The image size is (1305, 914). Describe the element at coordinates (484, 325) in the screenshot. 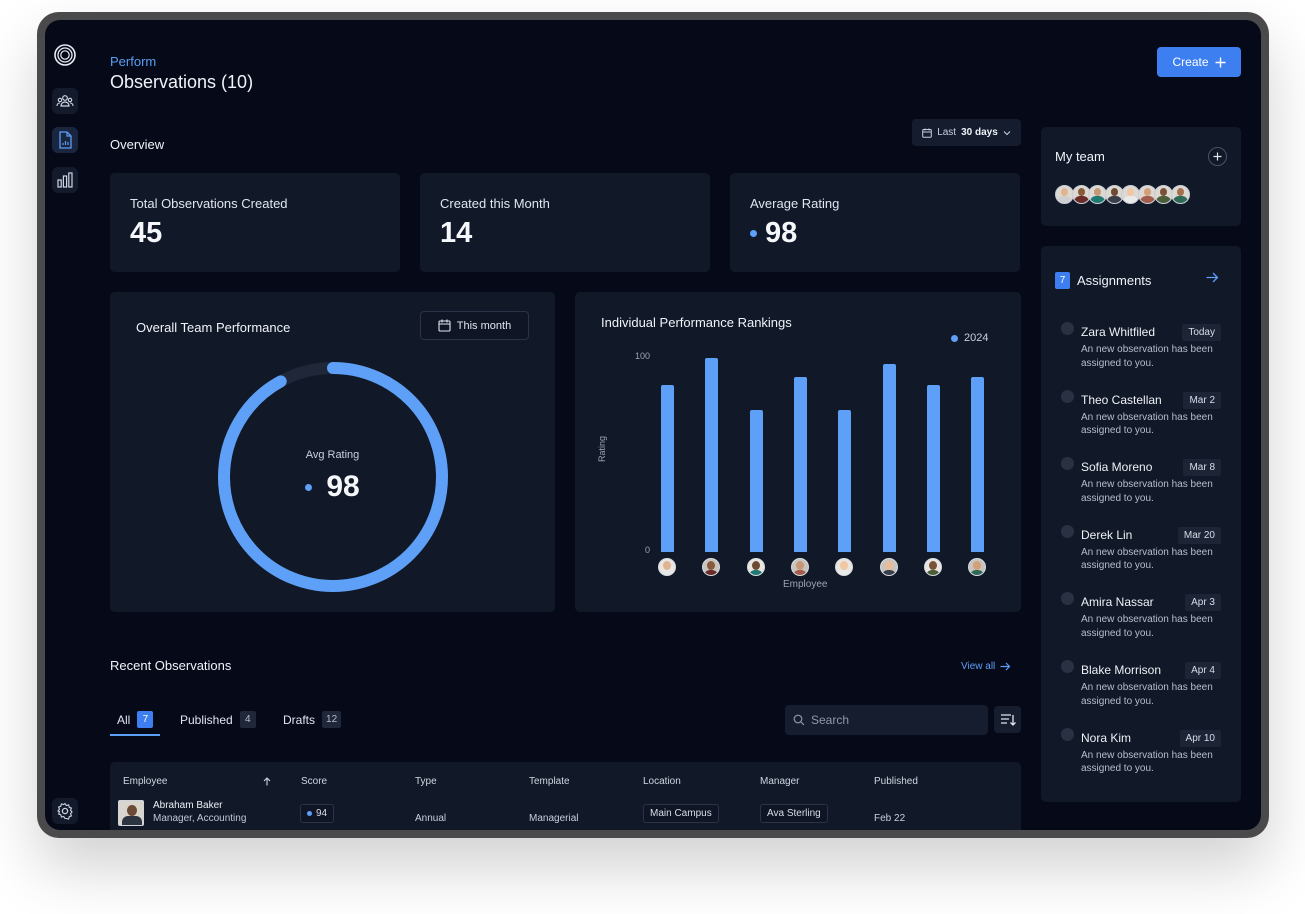

I see `period-label: This month` at that location.